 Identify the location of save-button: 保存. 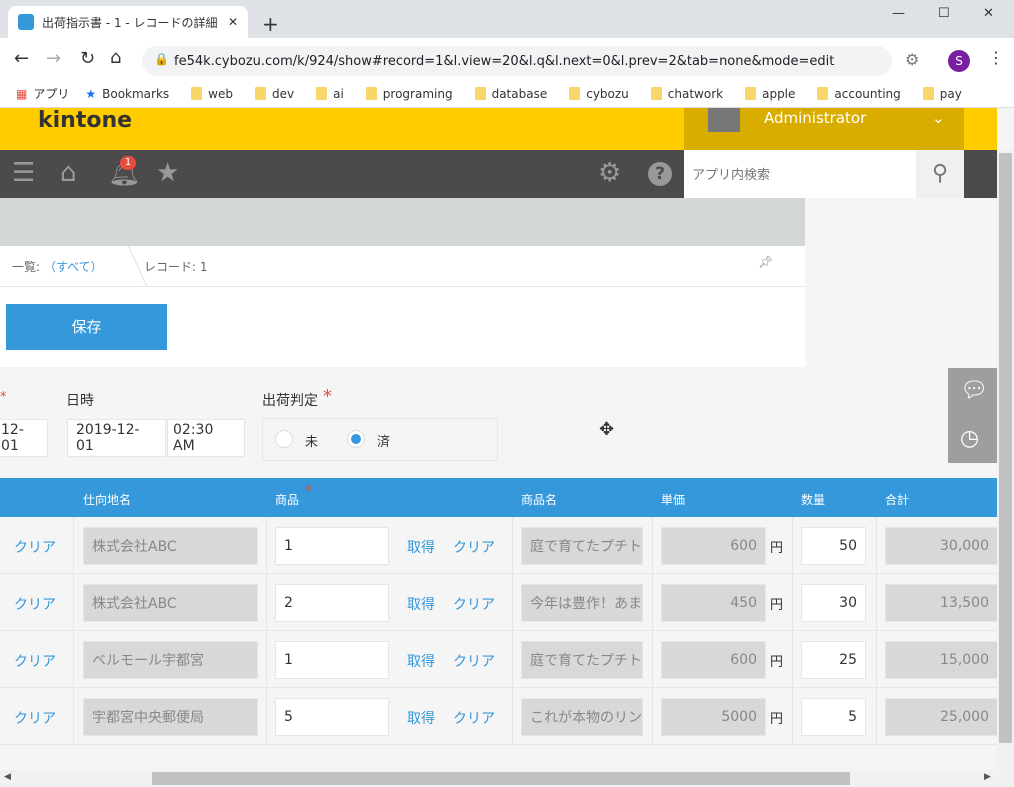
(86, 327).